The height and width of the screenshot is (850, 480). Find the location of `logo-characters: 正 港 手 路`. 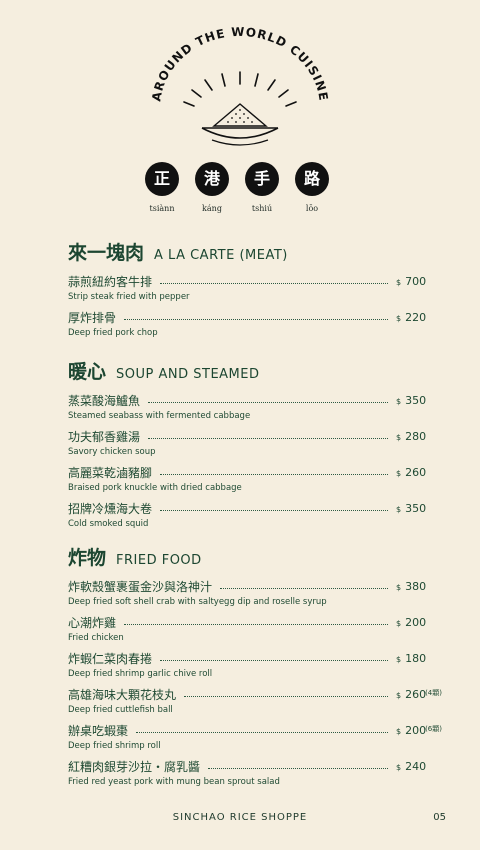

logo-characters: 正 港 手 路 is located at coordinates (240, 179).